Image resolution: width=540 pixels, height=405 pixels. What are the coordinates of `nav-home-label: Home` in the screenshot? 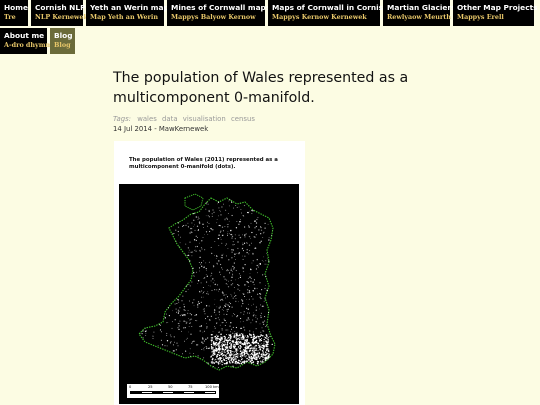 It's located at (16, 7).